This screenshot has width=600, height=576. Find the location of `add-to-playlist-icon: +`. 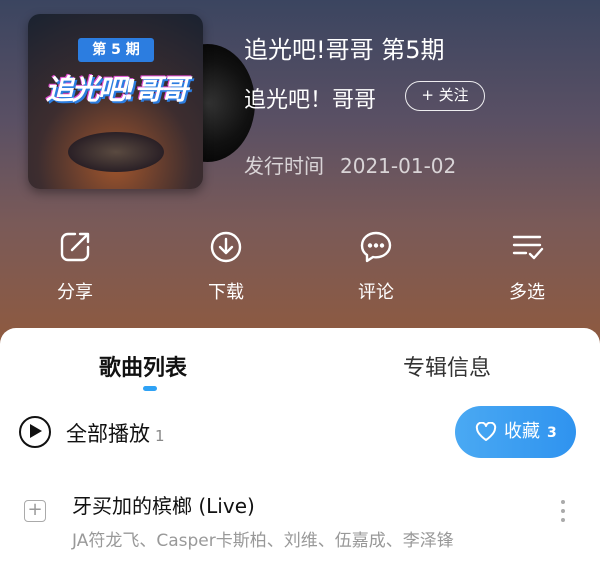

add-to-playlist-icon: + is located at coordinates (35, 511).